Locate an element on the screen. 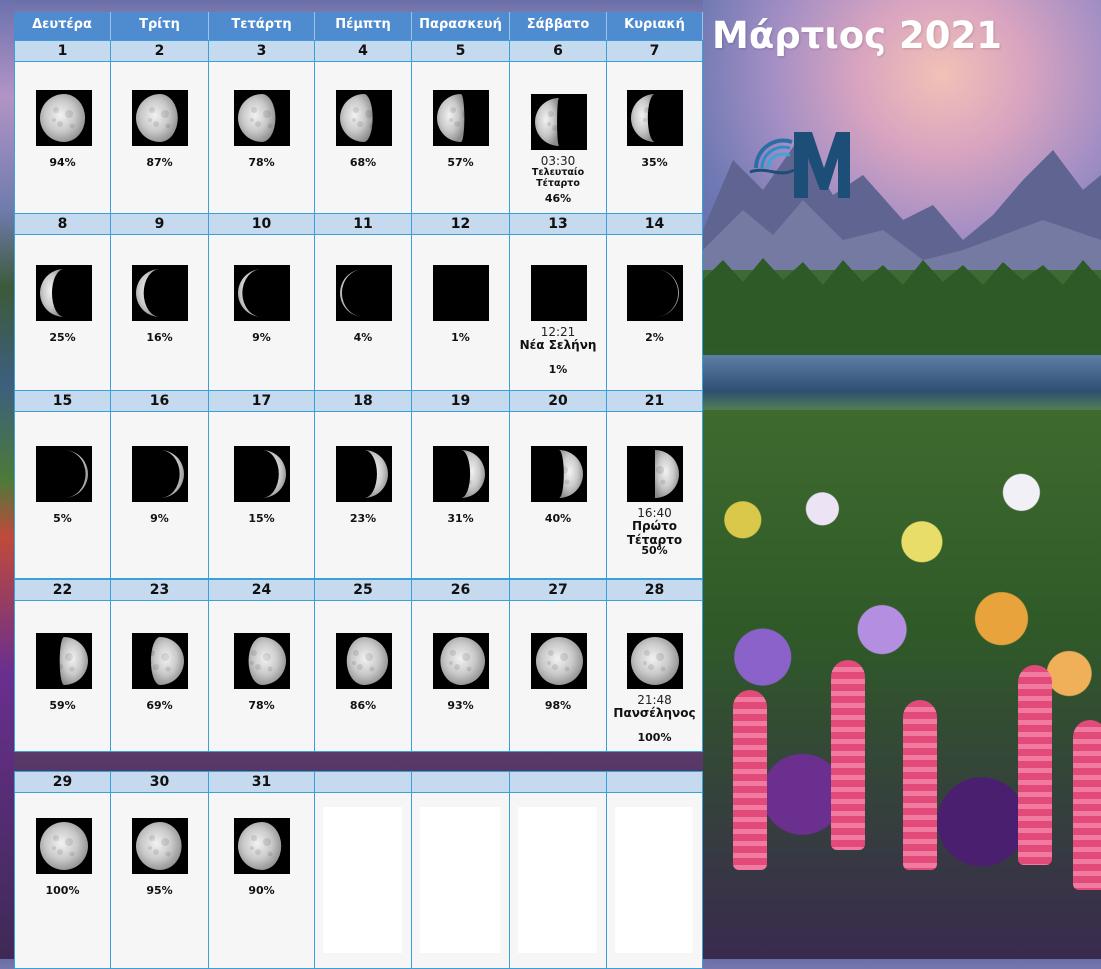 This screenshot has height=969, width=1101. blank-panel is located at coordinates (362, 880).